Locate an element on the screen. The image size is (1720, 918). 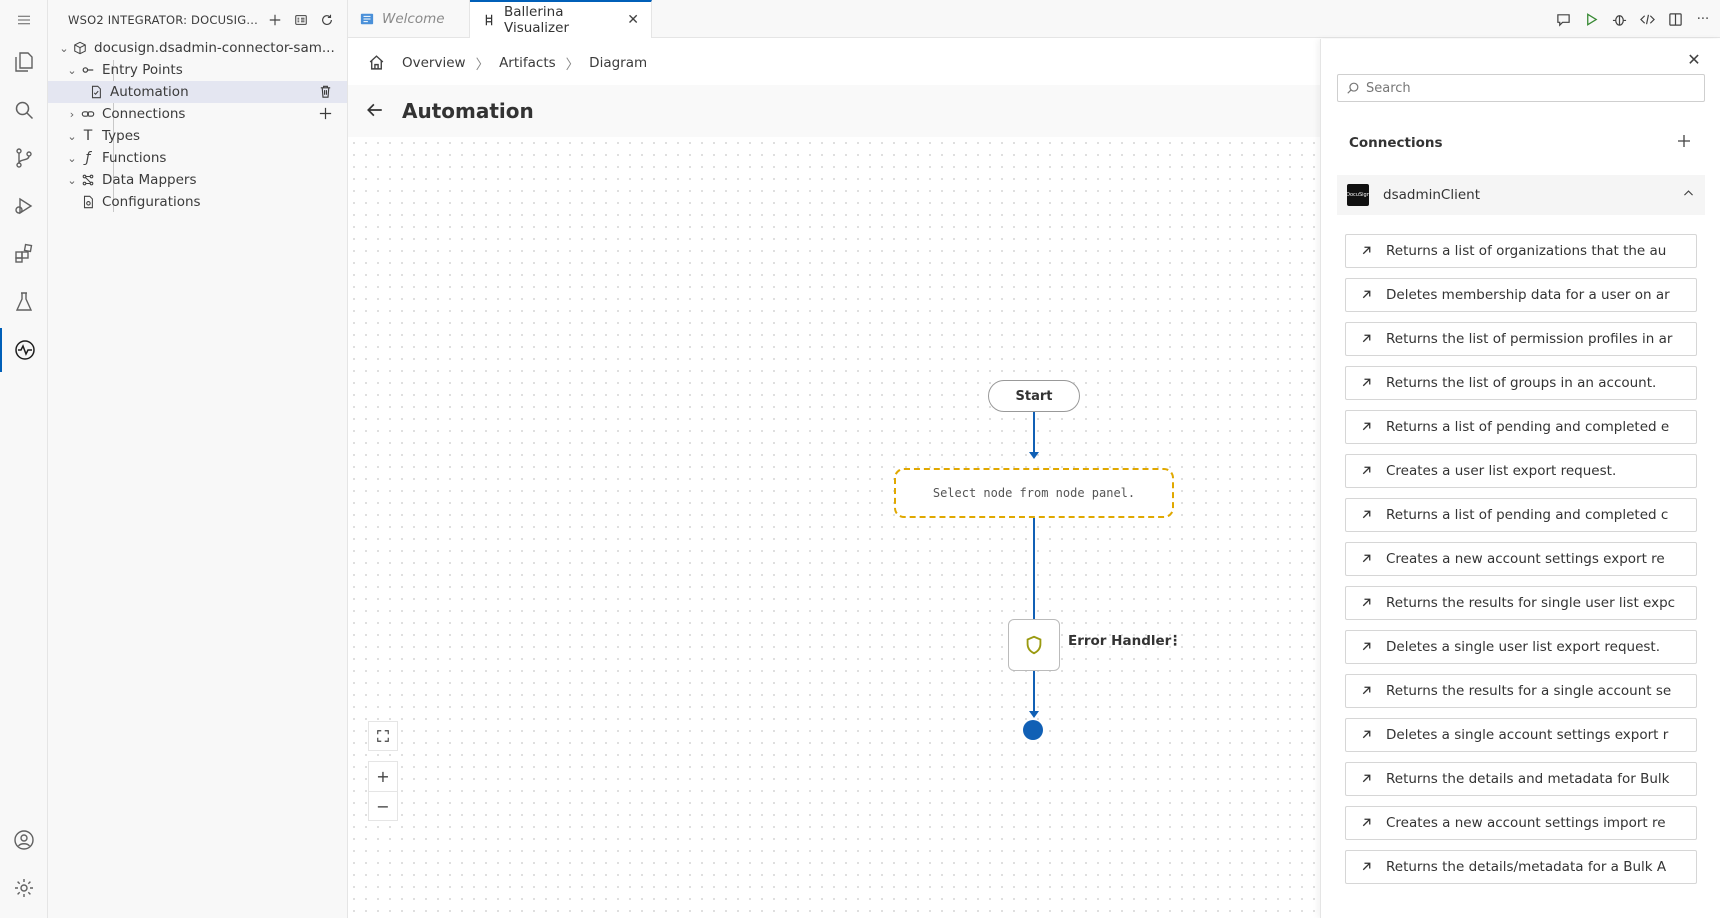
data-mapper-icon is located at coordinates (88, 180).